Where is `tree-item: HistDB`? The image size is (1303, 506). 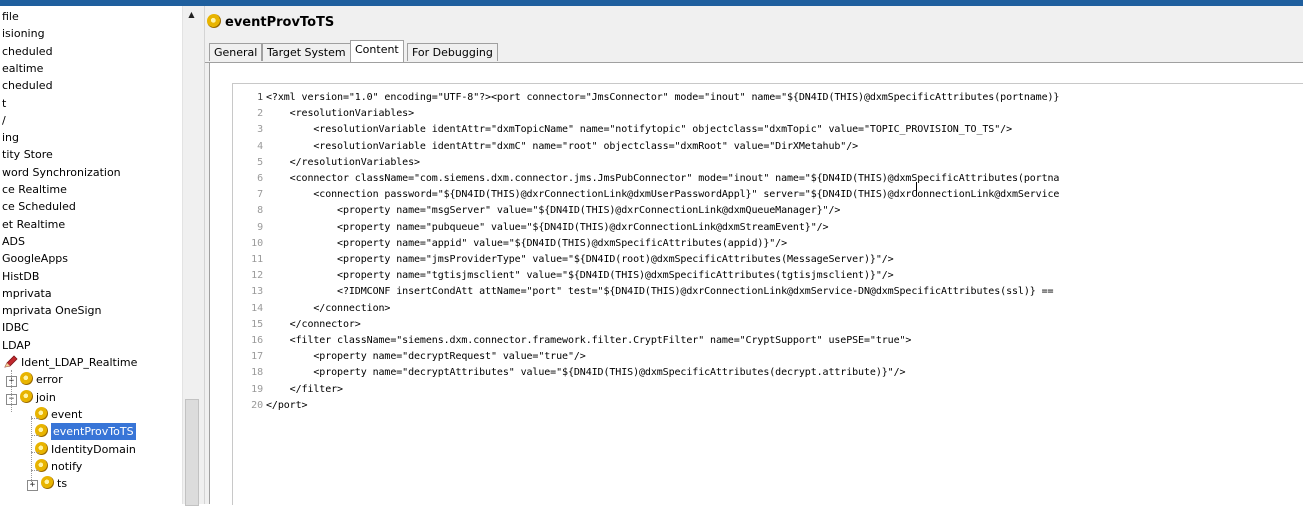
tree-item: HistDB is located at coordinates (20, 276).